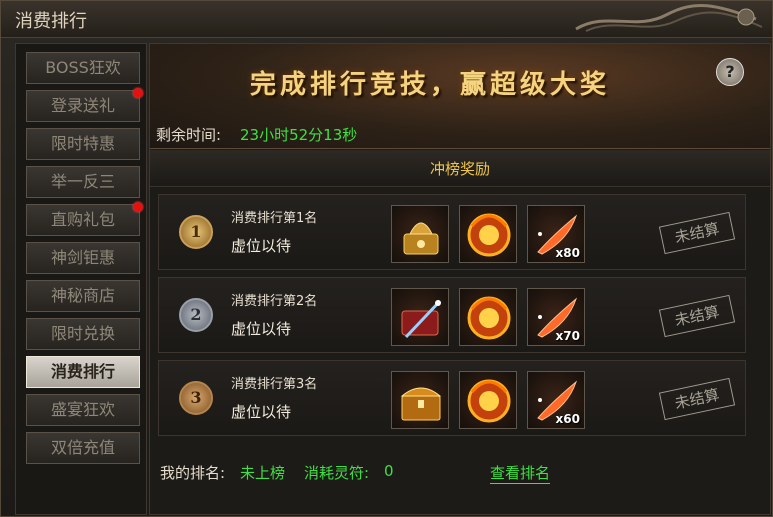 The height and width of the screenshot is (517, 773). I want to click on reward-row-2: 2 消费排行第2名 虚位以待 x70 未结算, so click(452, 315).